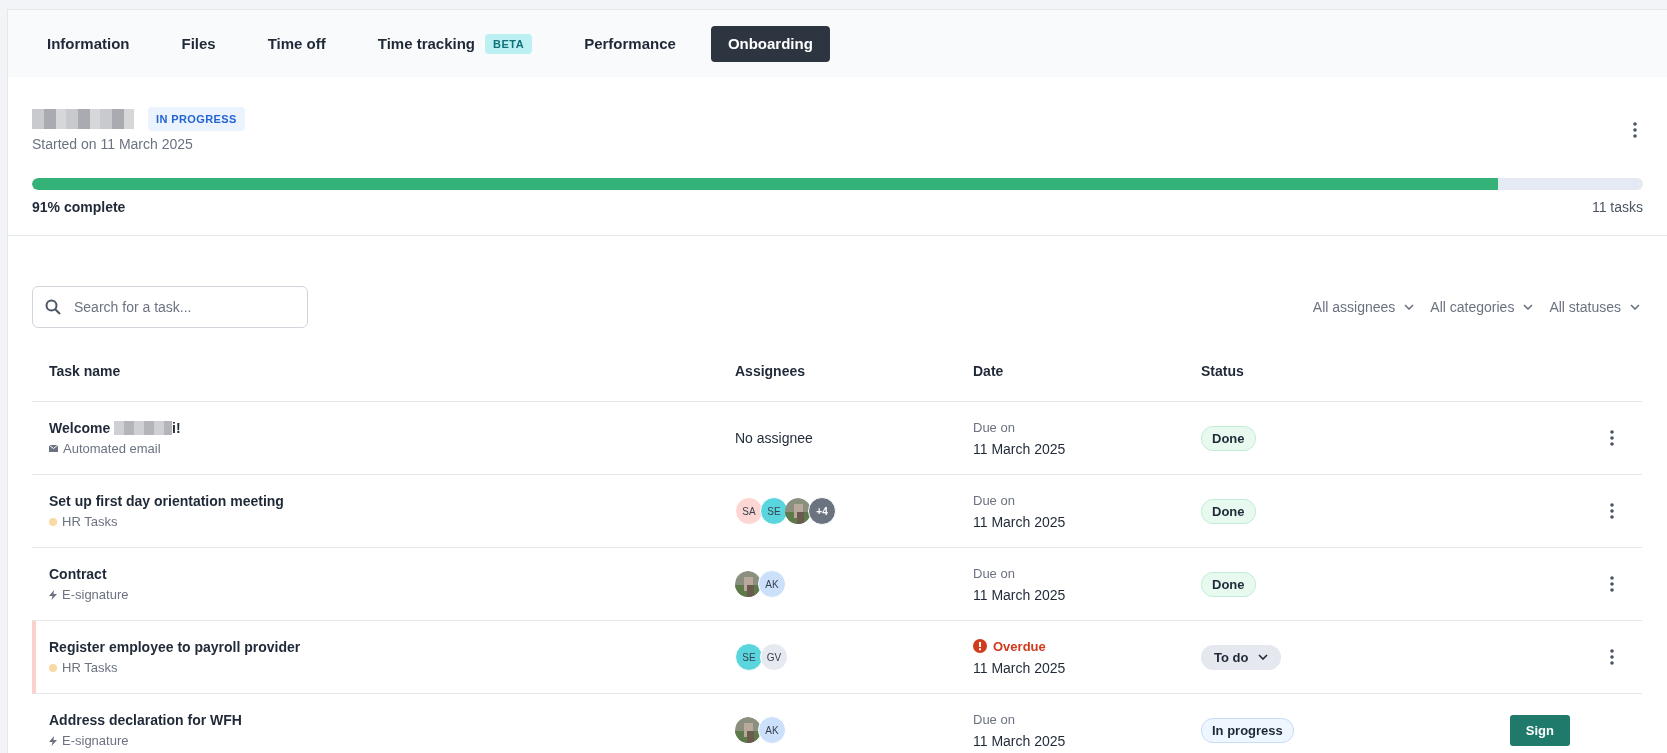  Describe the element at coordinates (837, 657) in the screenshot. I see `task-row: Register employee to payroll provider HR Tasks SE GV Overdue 11 March 2025 To do` at that location.